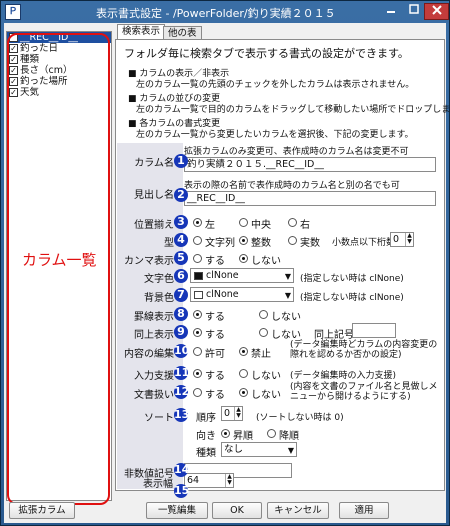  Describe the element at coordinates (181, 295) in the screenshot. I see `marker-7: 7` at that location.